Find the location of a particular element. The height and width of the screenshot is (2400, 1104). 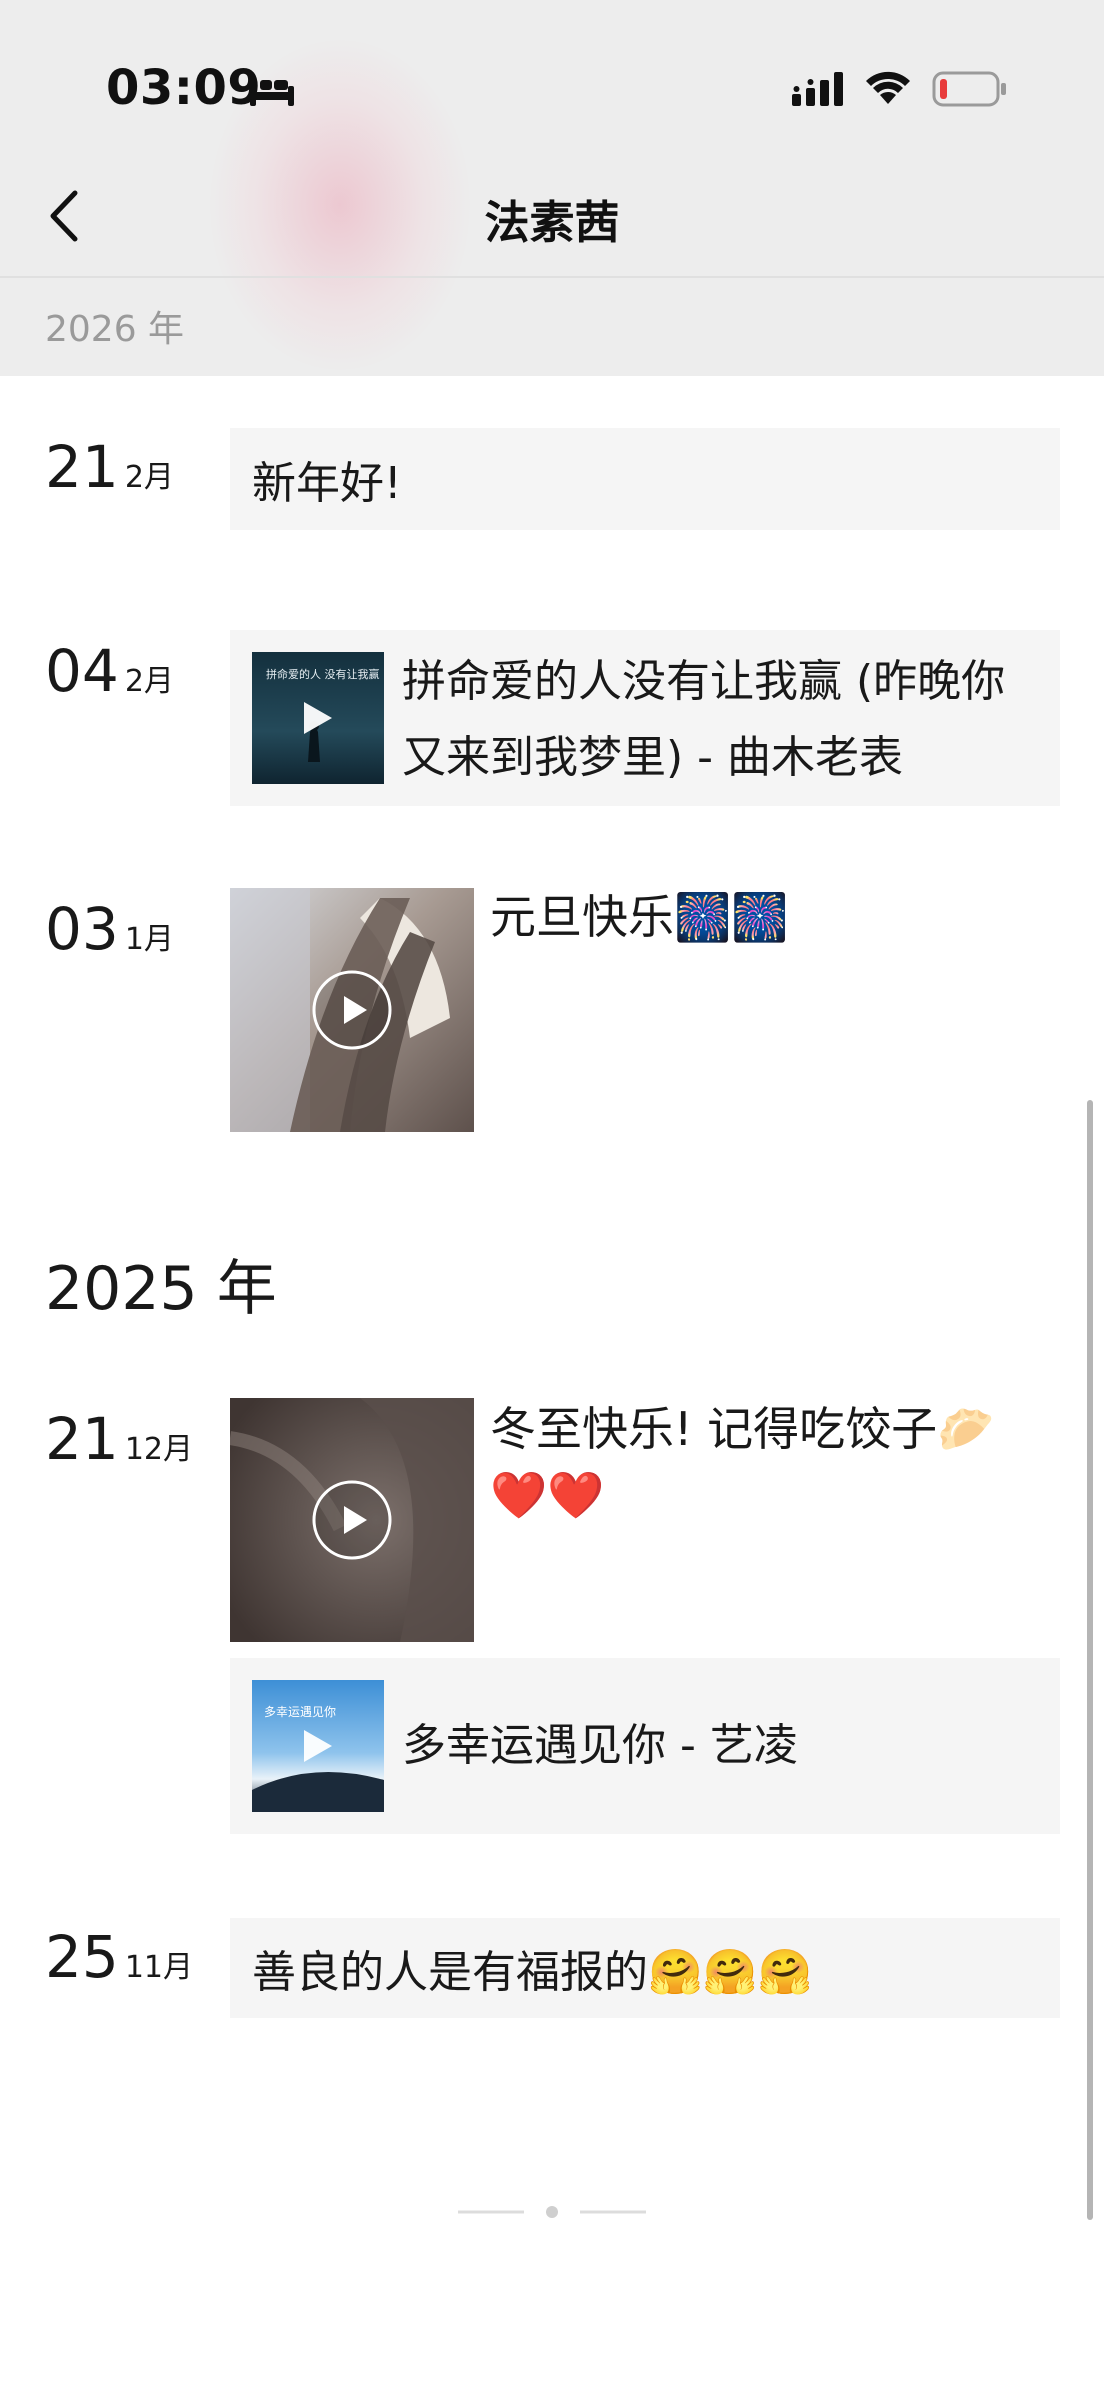

post-text: 元旦快乐🎆🎆 is located at coordinates (639, 917).